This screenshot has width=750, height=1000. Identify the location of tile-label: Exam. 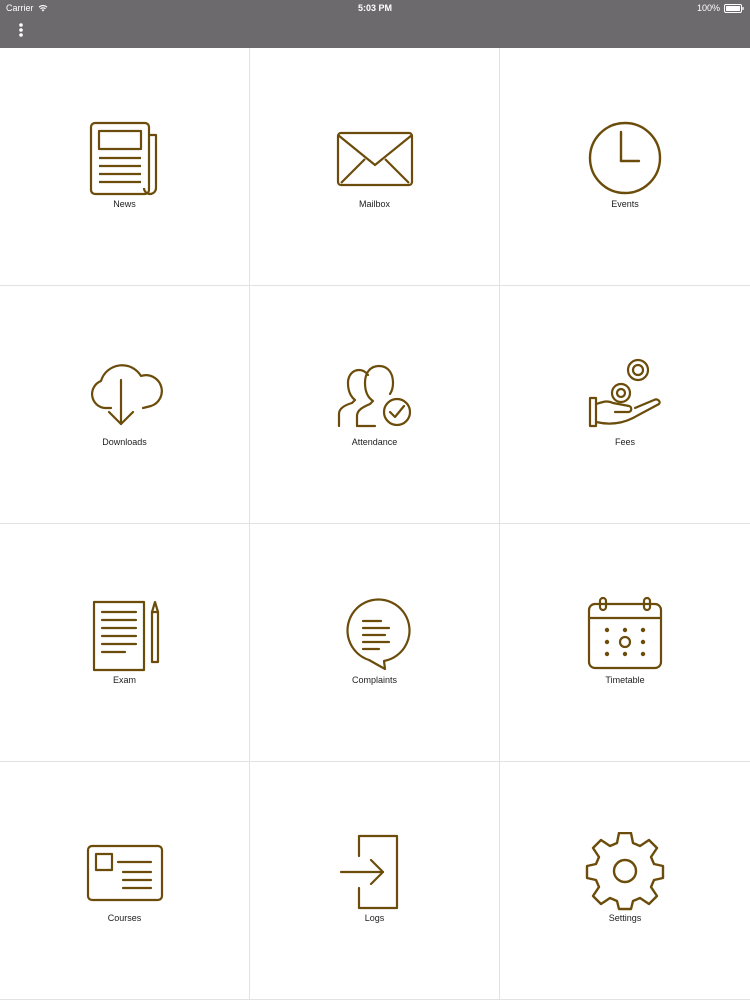
(124, 680).